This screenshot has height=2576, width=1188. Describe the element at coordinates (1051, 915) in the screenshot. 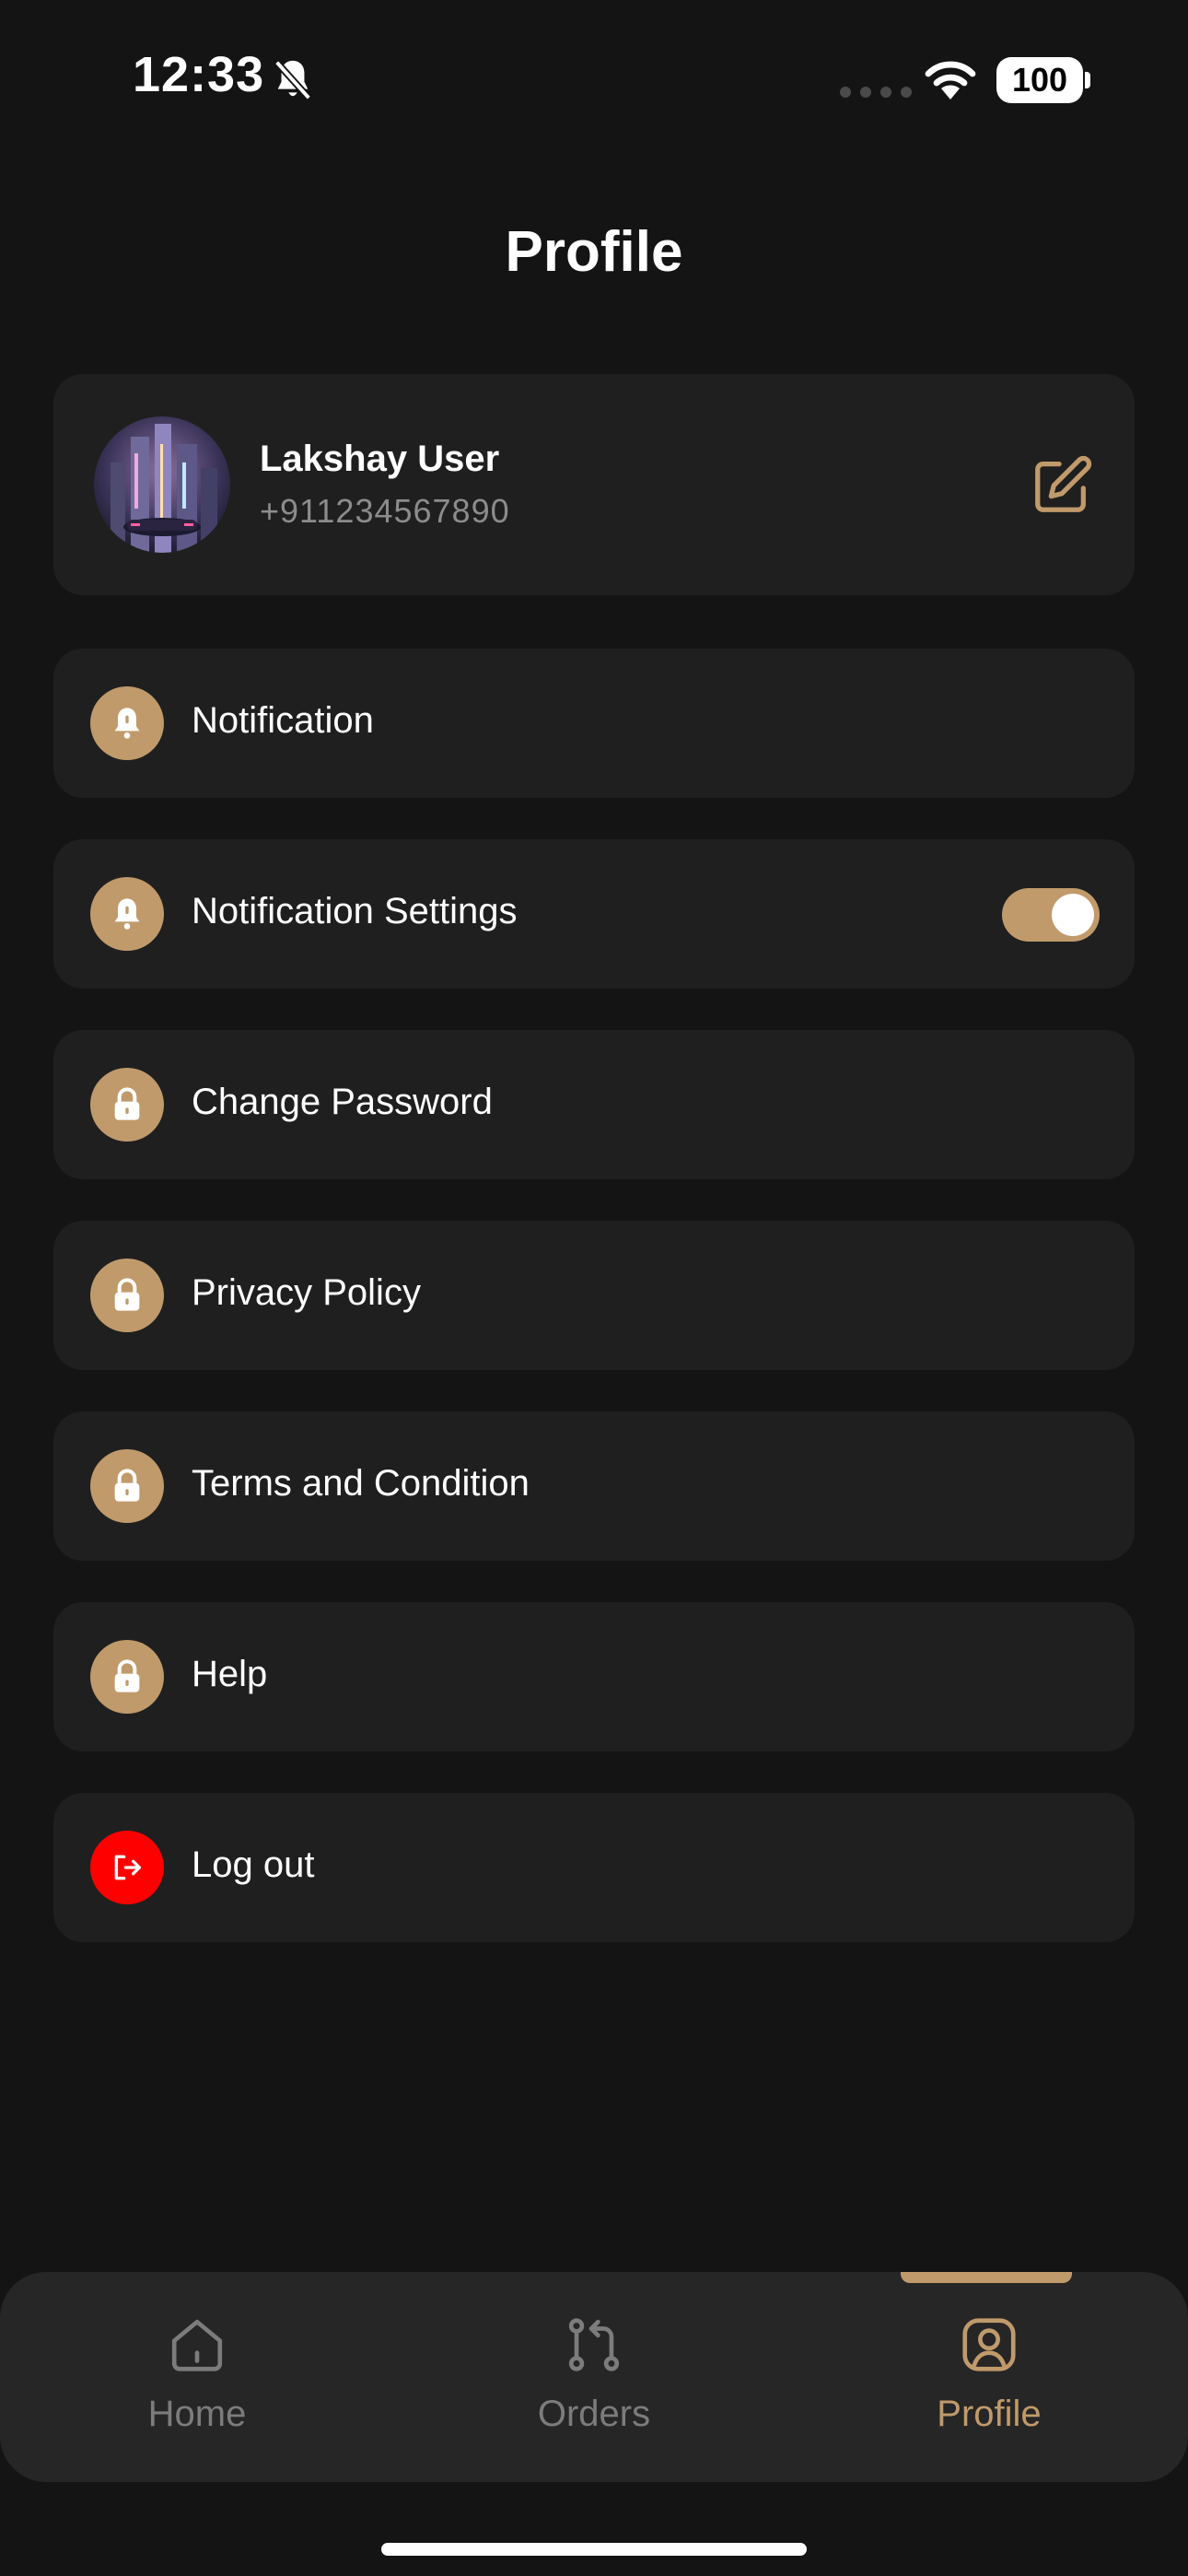

I see `notification-toggle` at that location.